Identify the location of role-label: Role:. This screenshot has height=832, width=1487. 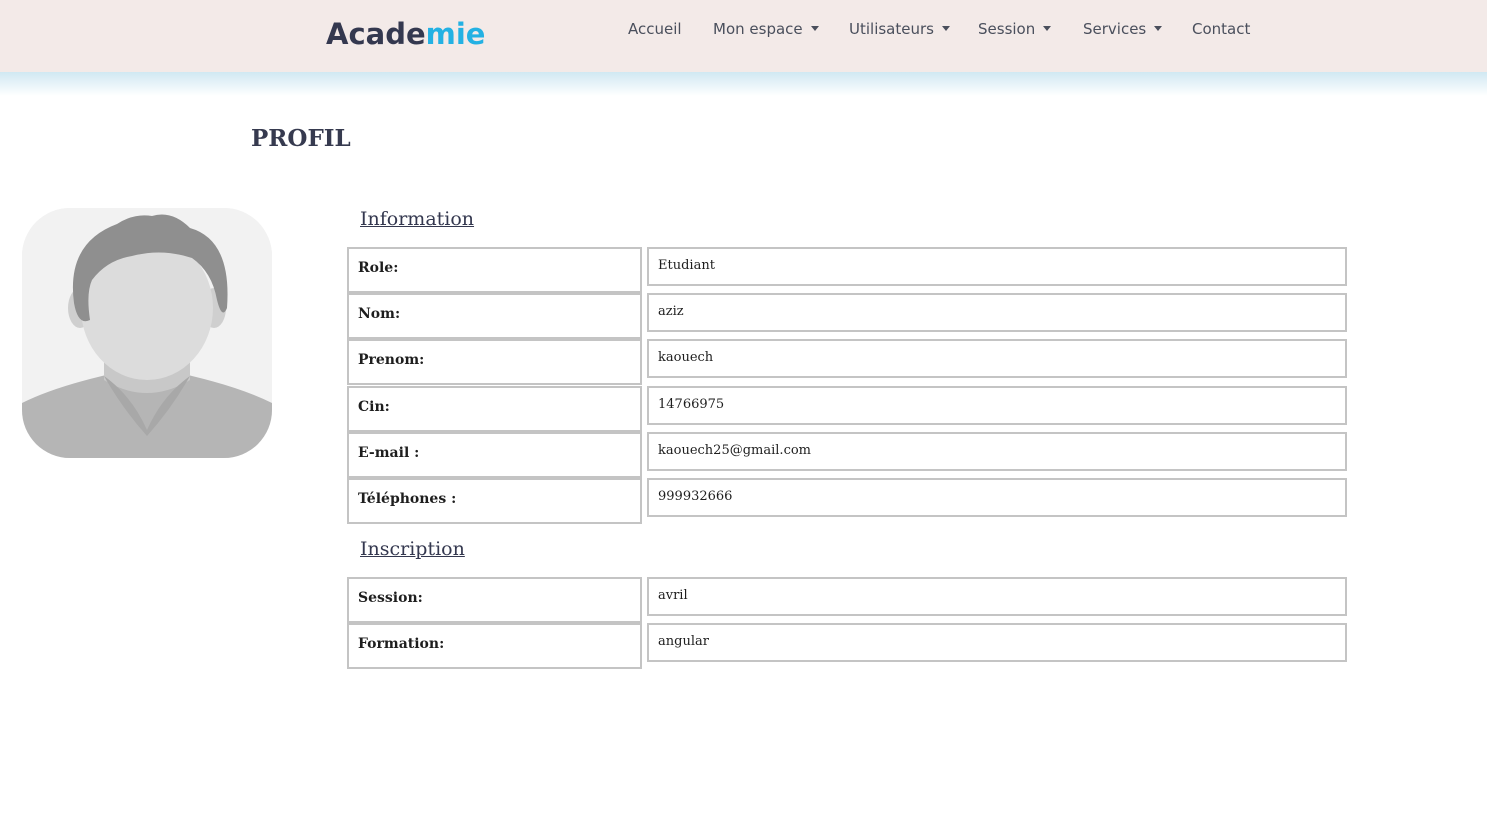
(494, 270).